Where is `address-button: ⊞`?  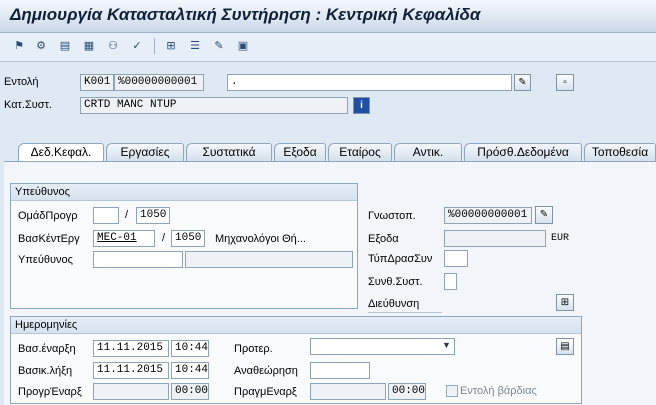
address-button: ⊞ is located at coordinates (565, 302).